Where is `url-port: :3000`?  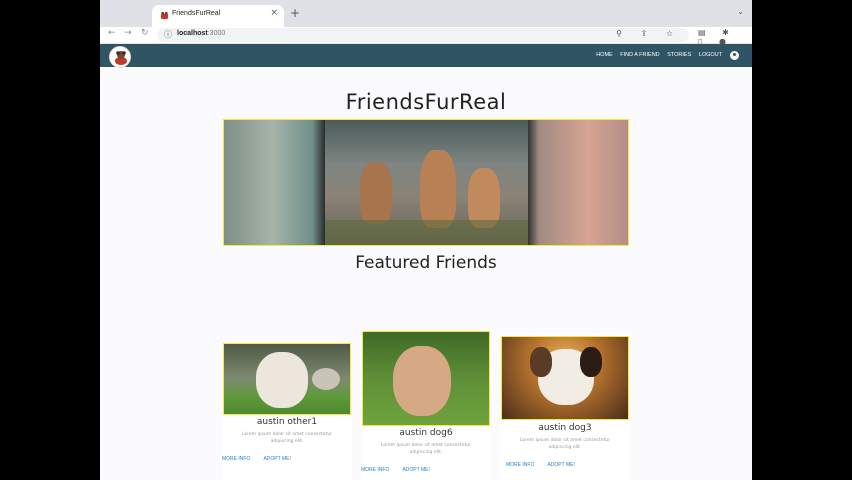 url-port: :3000 is located at coordinates (216, 33).